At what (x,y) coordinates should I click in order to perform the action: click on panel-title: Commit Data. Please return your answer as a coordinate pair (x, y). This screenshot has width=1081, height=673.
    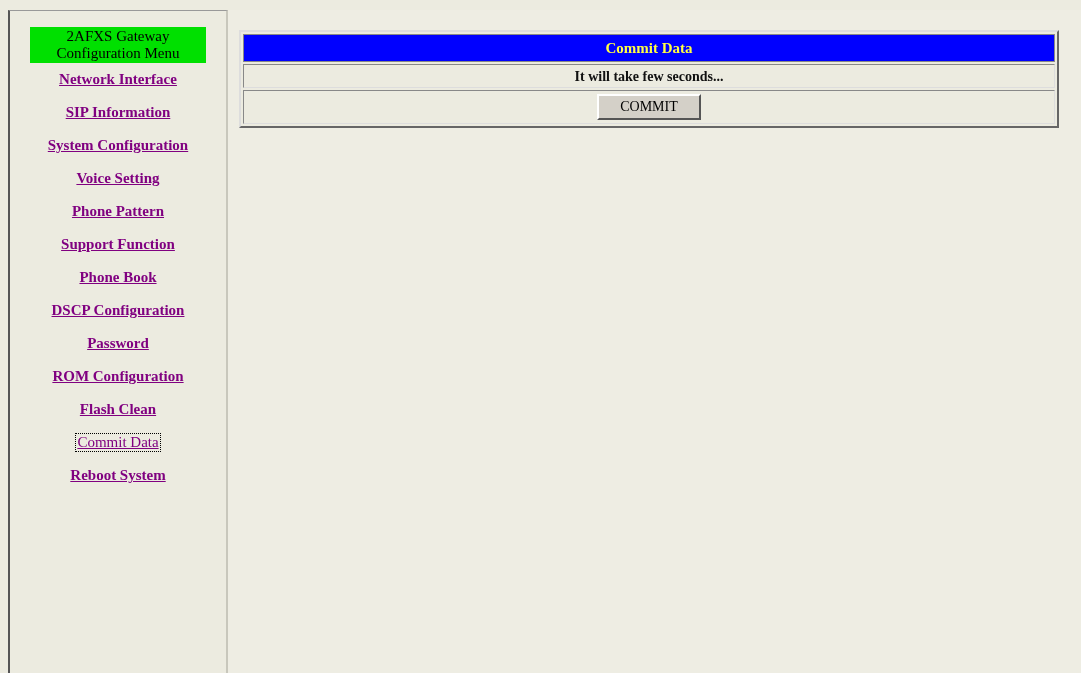
    Looking at the image, I should click on (649, 48).